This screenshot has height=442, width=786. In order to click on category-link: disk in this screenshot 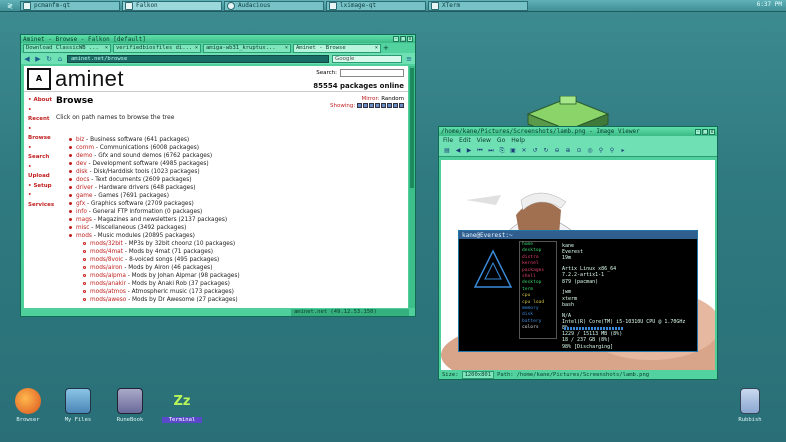, I will do `click(82, 172)`.